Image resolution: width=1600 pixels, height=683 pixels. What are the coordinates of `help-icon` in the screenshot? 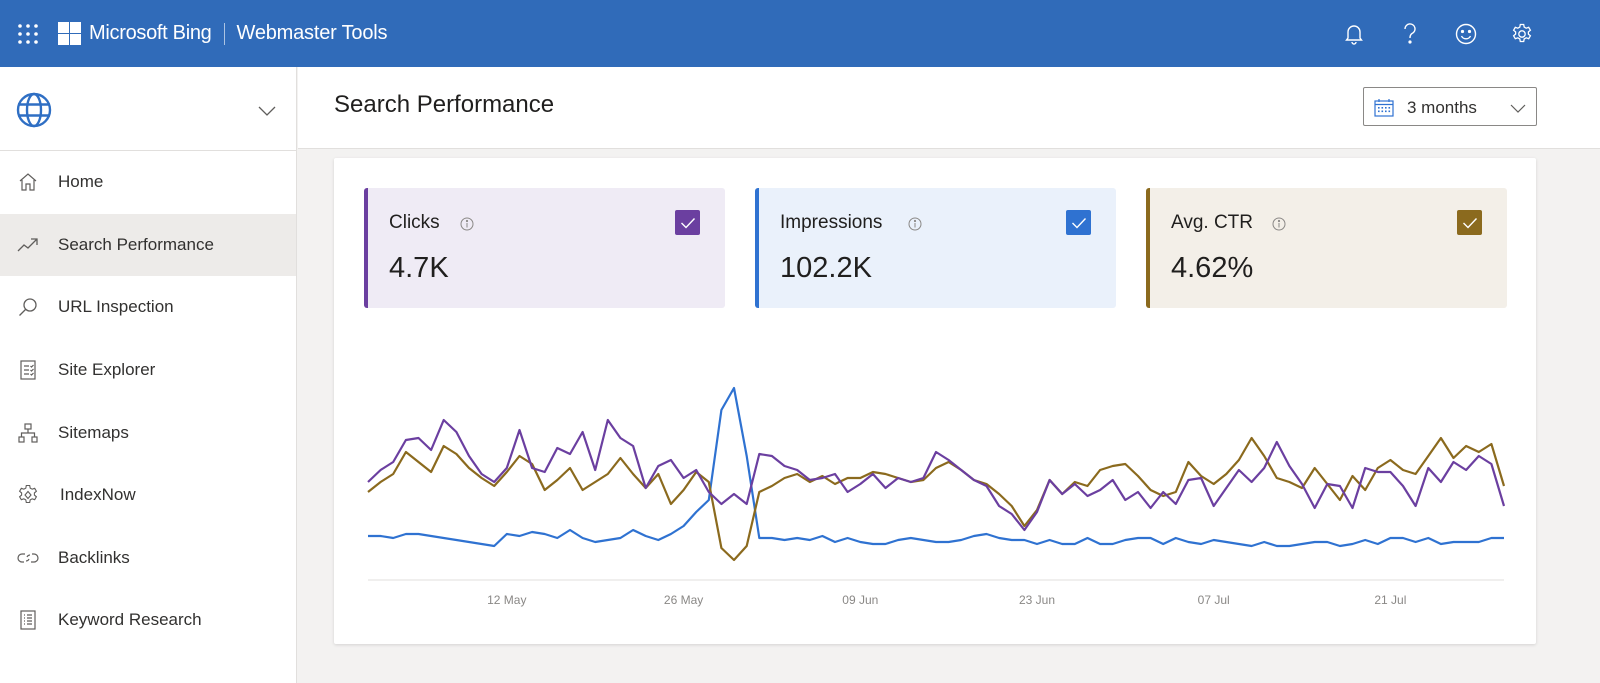 It's located at (1410, 34).